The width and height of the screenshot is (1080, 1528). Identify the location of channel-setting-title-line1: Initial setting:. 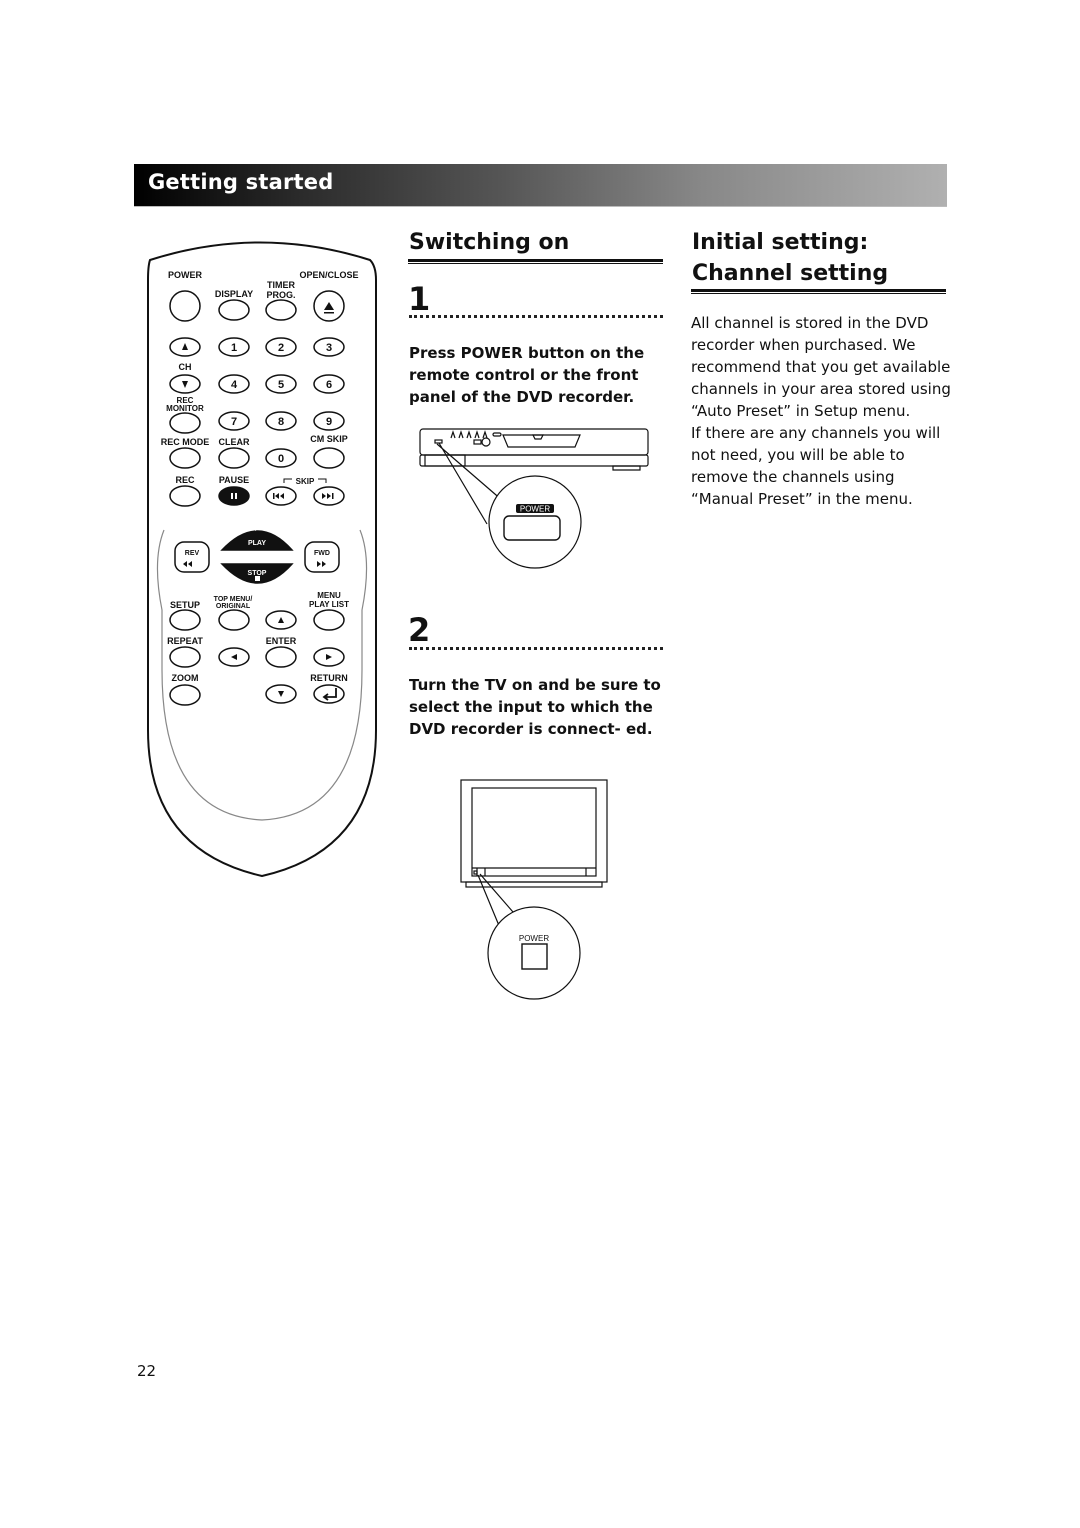
(780, 242).